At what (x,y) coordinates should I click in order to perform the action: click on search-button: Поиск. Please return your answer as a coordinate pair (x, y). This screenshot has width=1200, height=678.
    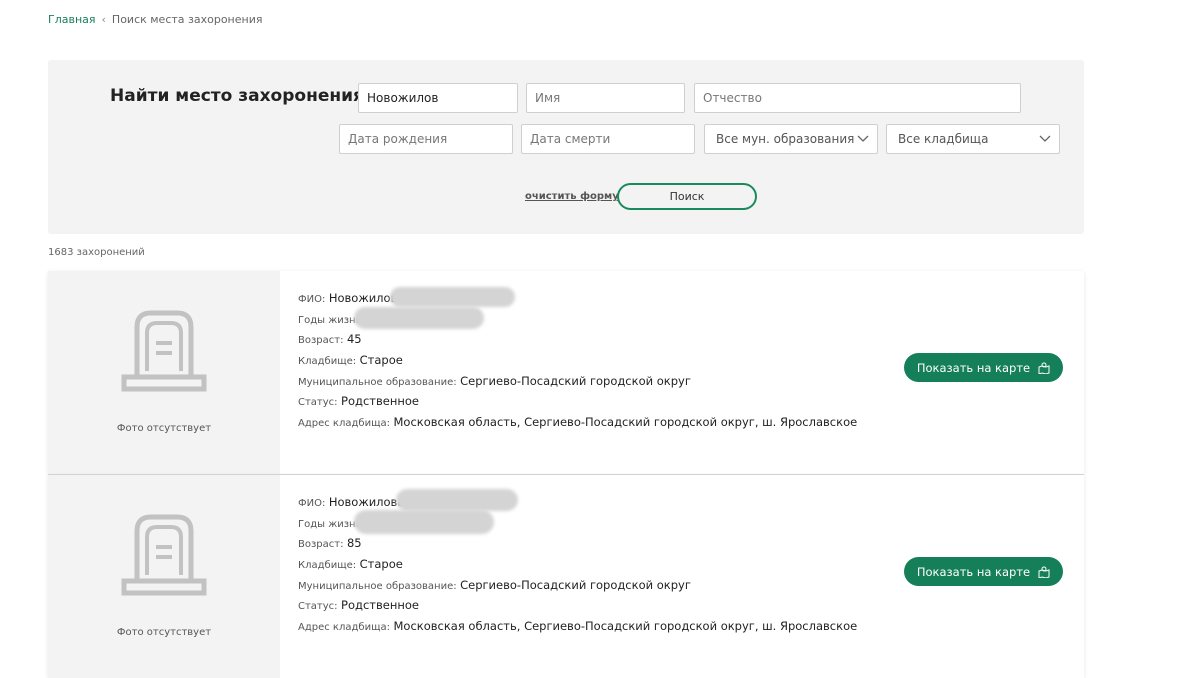
    Looking at the image, I should click on (687, 196).